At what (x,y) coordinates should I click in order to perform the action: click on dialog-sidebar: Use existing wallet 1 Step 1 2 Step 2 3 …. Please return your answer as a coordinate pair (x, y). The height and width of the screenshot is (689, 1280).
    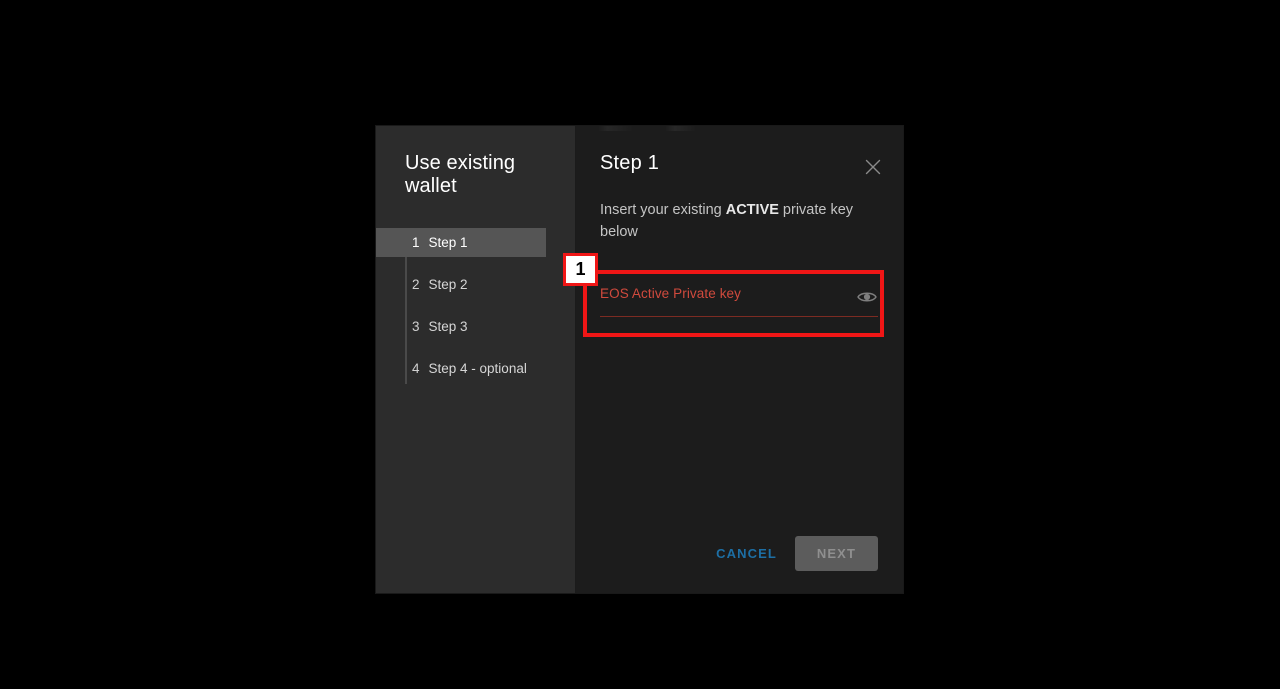
    Looking at the image, I should click on (476, 359).